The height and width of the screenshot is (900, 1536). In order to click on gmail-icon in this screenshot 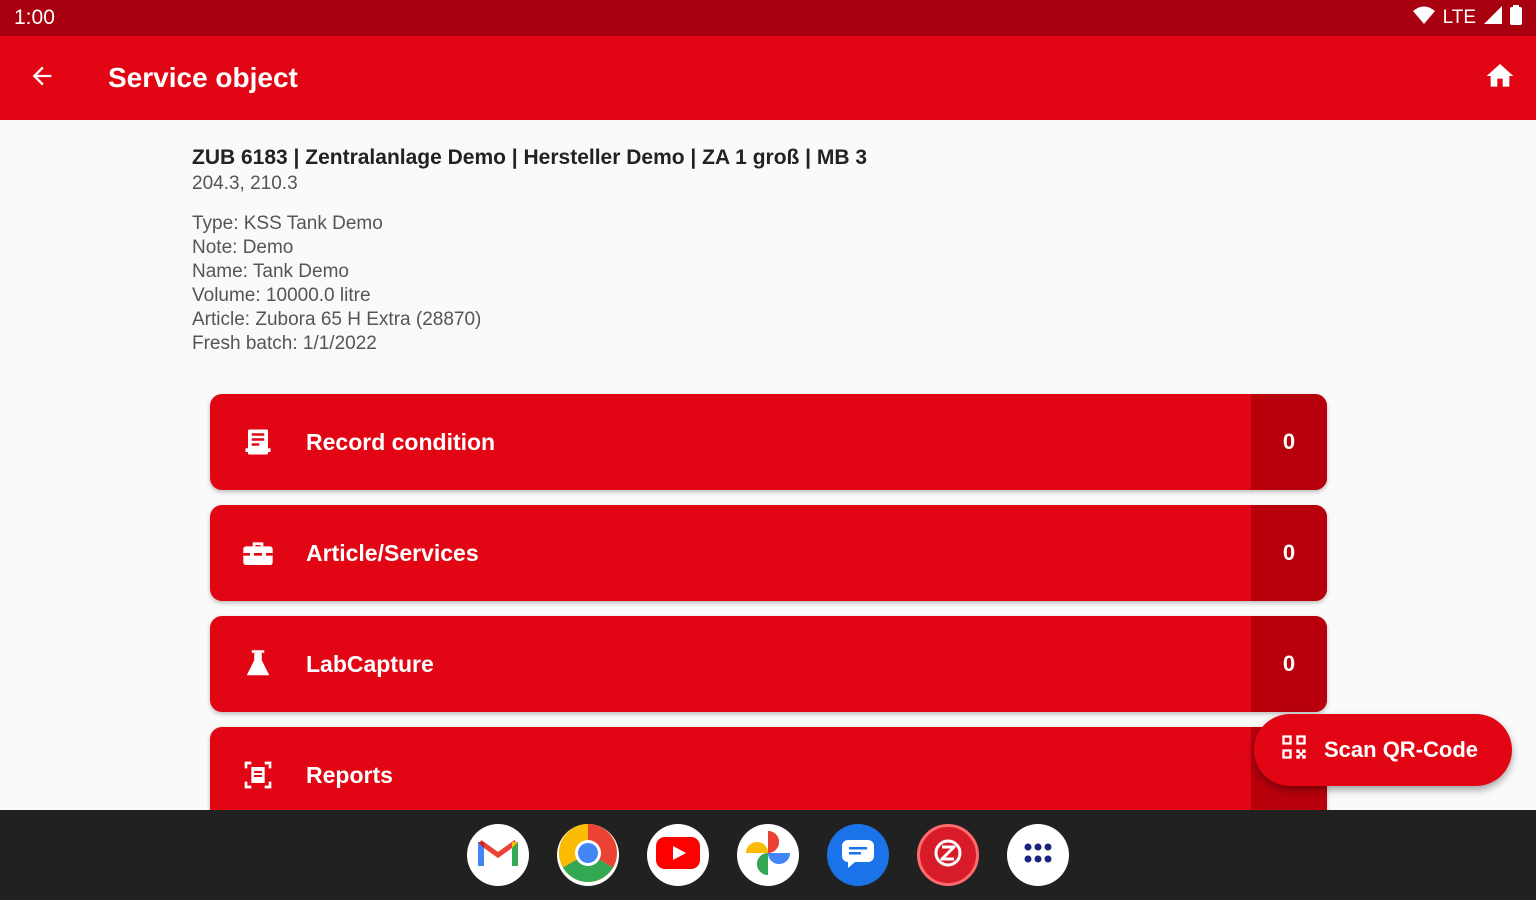, I will do `click(498, 855)`.